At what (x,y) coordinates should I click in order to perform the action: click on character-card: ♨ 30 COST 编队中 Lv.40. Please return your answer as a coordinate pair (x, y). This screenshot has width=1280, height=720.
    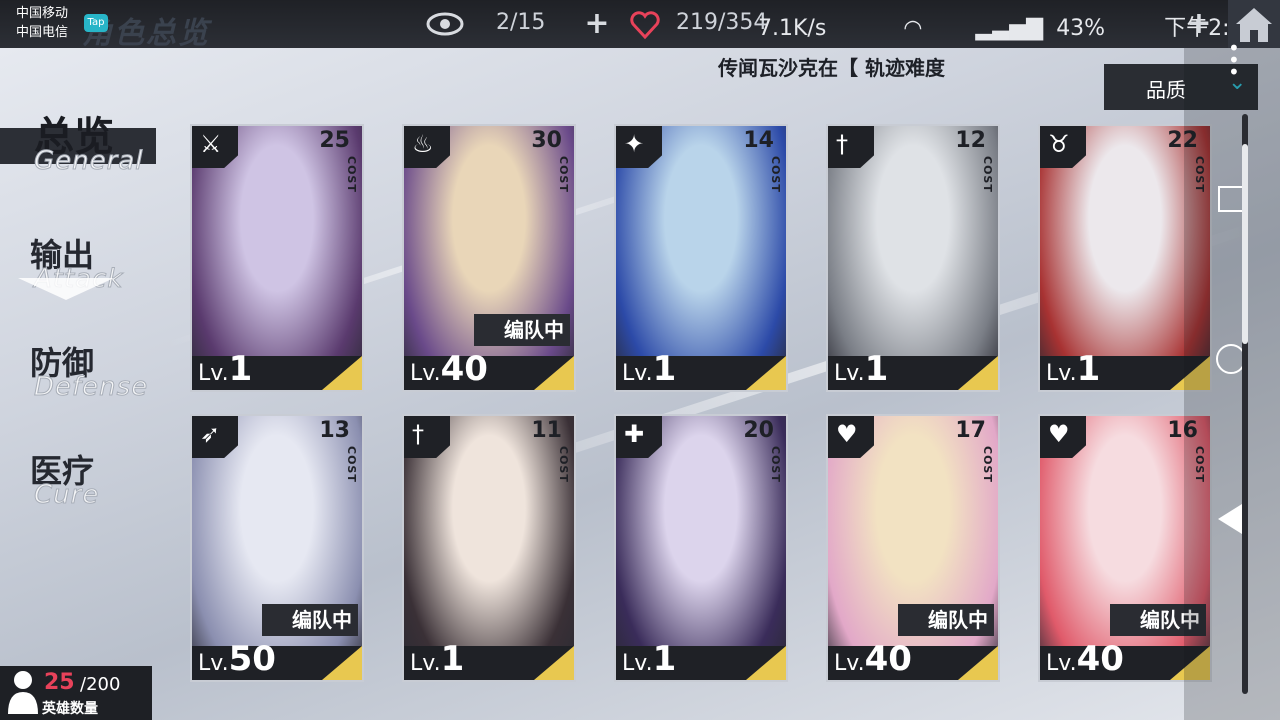
    Looking at the image, I should click on (489, 258).